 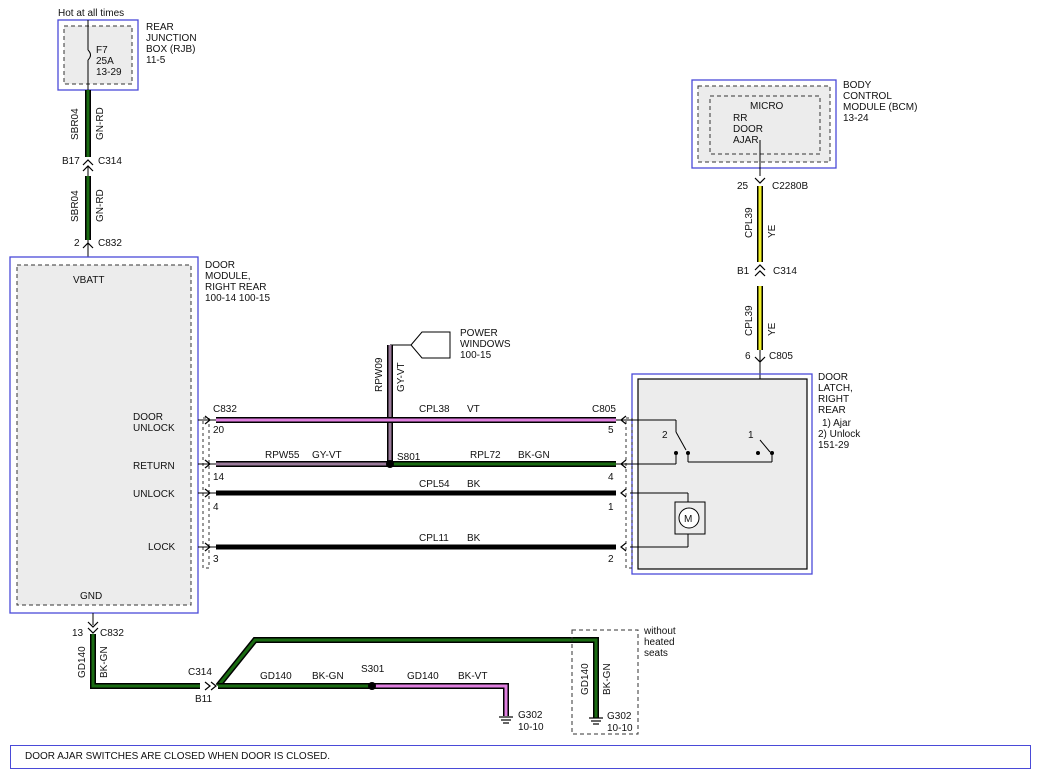 What do you see at coordinates (485, 455) in the screenshot?
I see `wire-code: RPL72` at bounding box center [485, 455].